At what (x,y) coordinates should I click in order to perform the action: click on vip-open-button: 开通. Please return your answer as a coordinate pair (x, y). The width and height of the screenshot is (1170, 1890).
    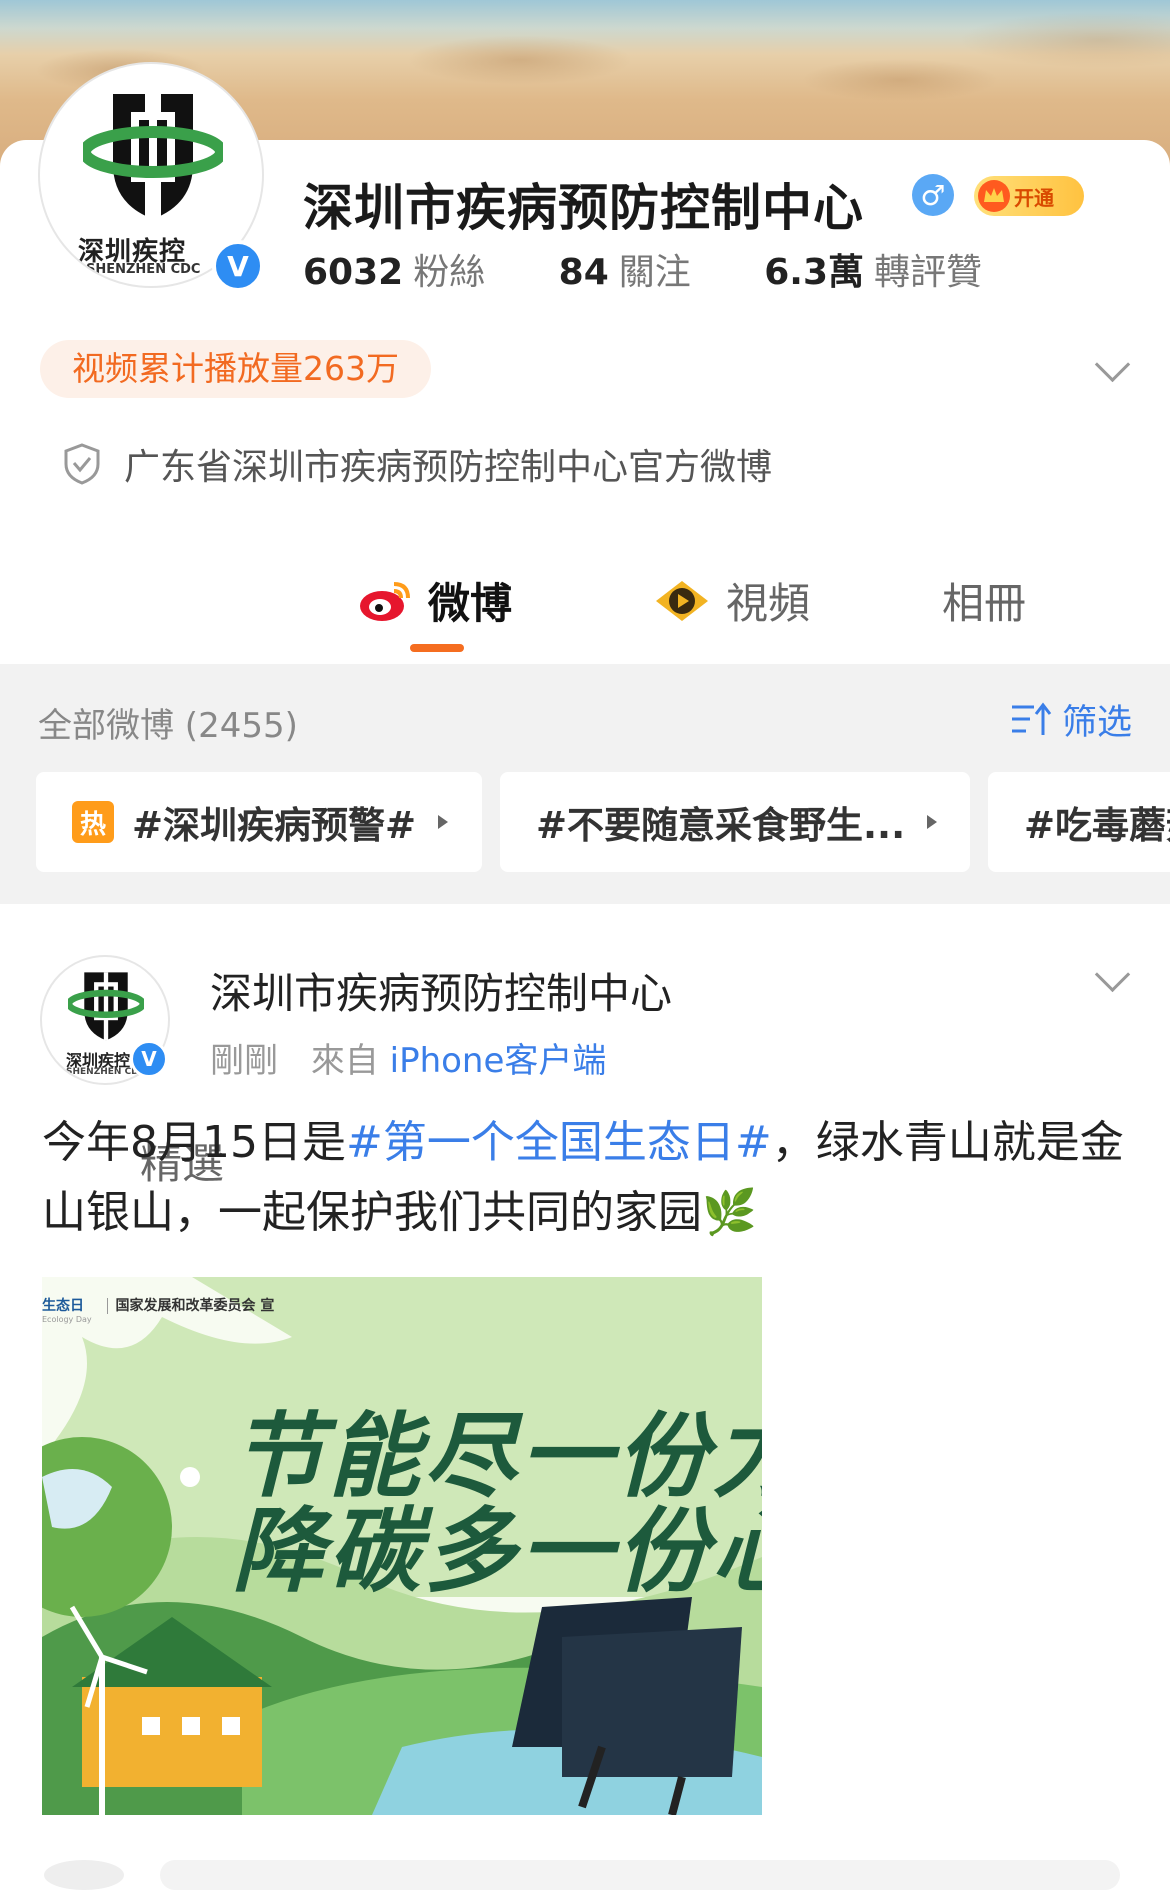
    Looking at the image, I should click on (1029, 196).